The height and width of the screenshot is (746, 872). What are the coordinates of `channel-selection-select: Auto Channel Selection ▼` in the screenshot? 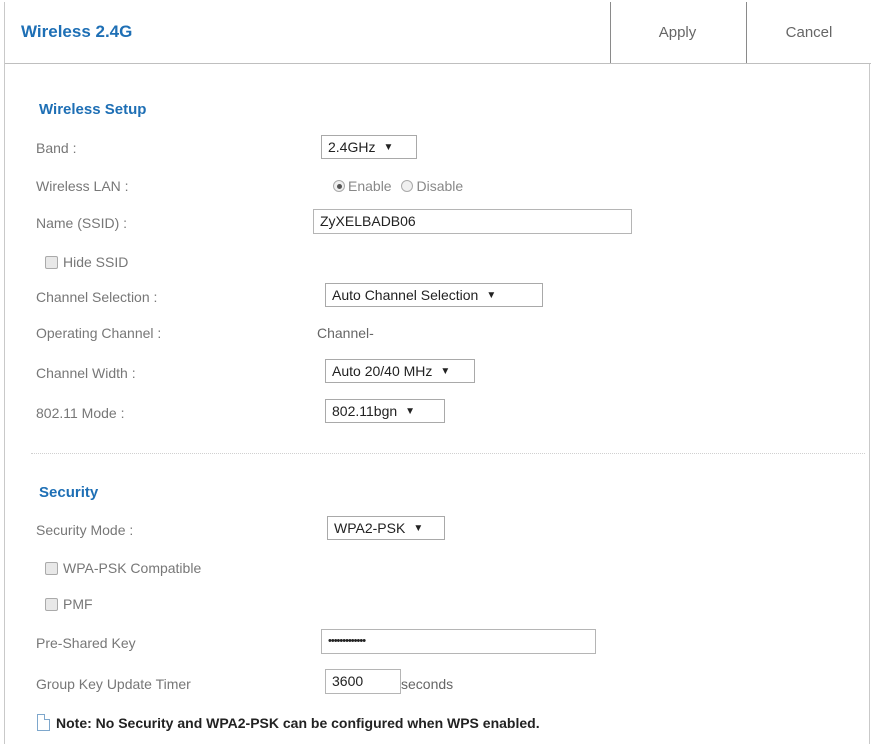 It's located at (434, 295).